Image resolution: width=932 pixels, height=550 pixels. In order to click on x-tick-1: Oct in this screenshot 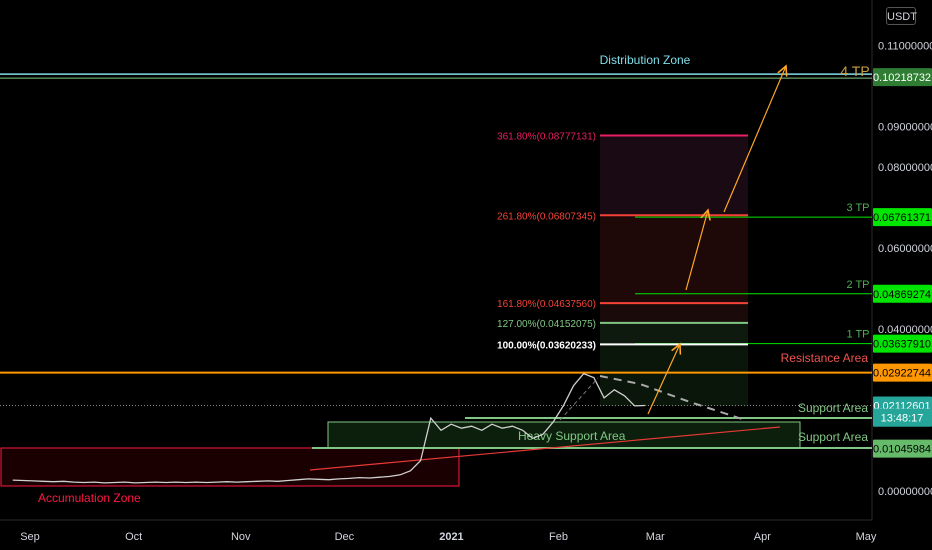, I will do `click(133, 537)`.